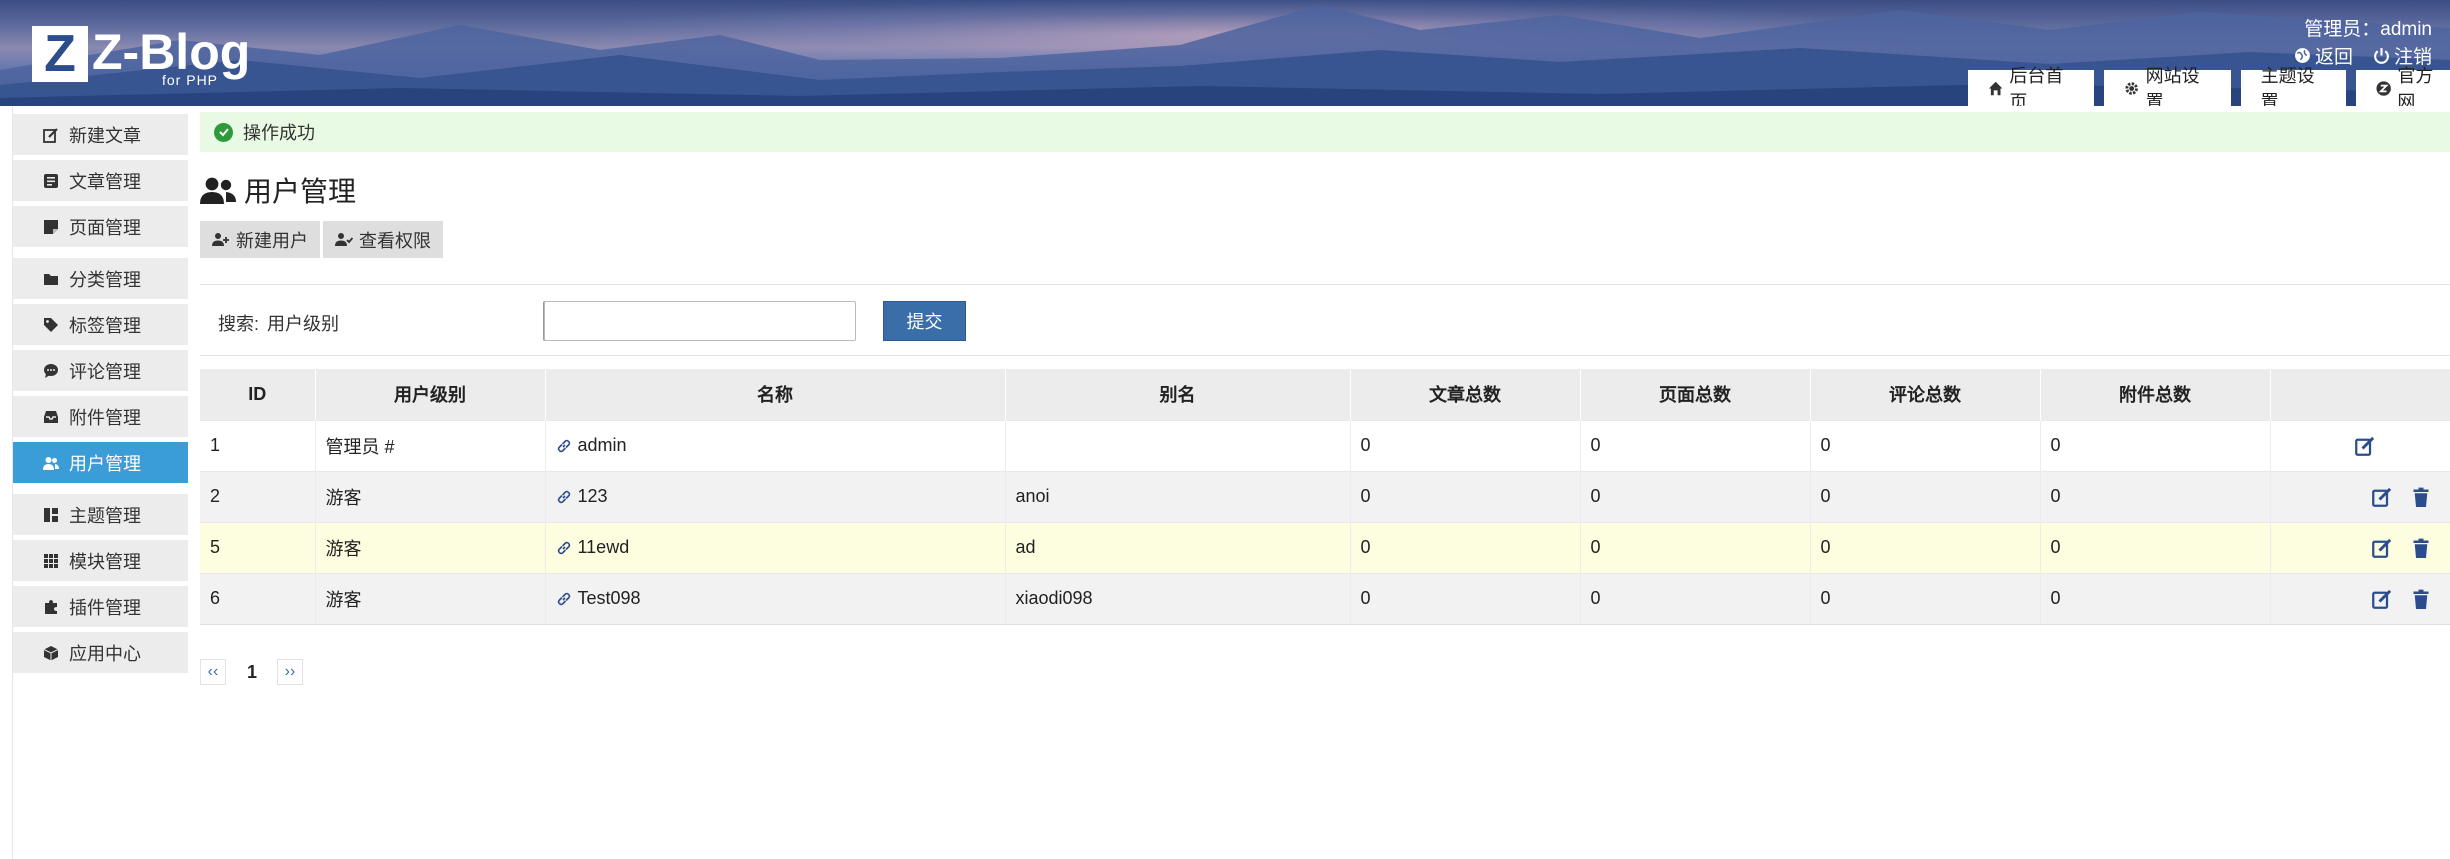 This screenshot has width=2450, height=859. I want to click on sidebar-item-label: 附件管理, so click(105, 417).